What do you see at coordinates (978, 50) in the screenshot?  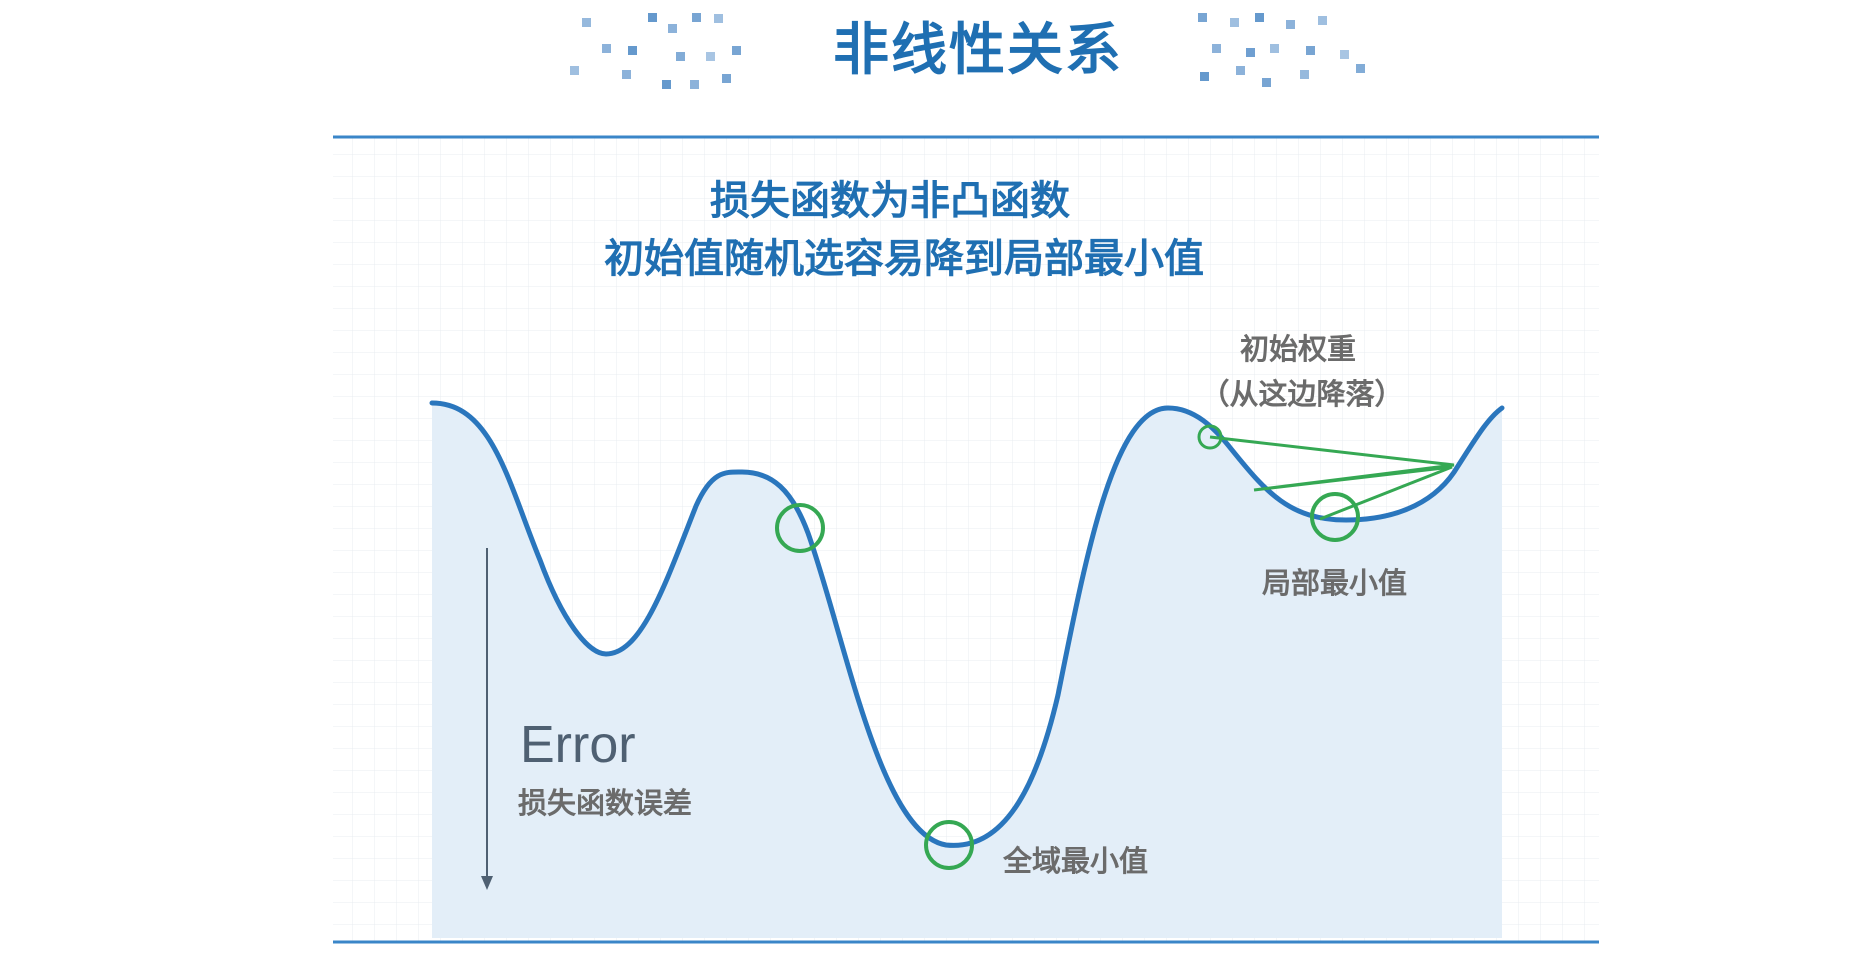 I see `page-title: 非线性关系` at bounding box center [978, 50].